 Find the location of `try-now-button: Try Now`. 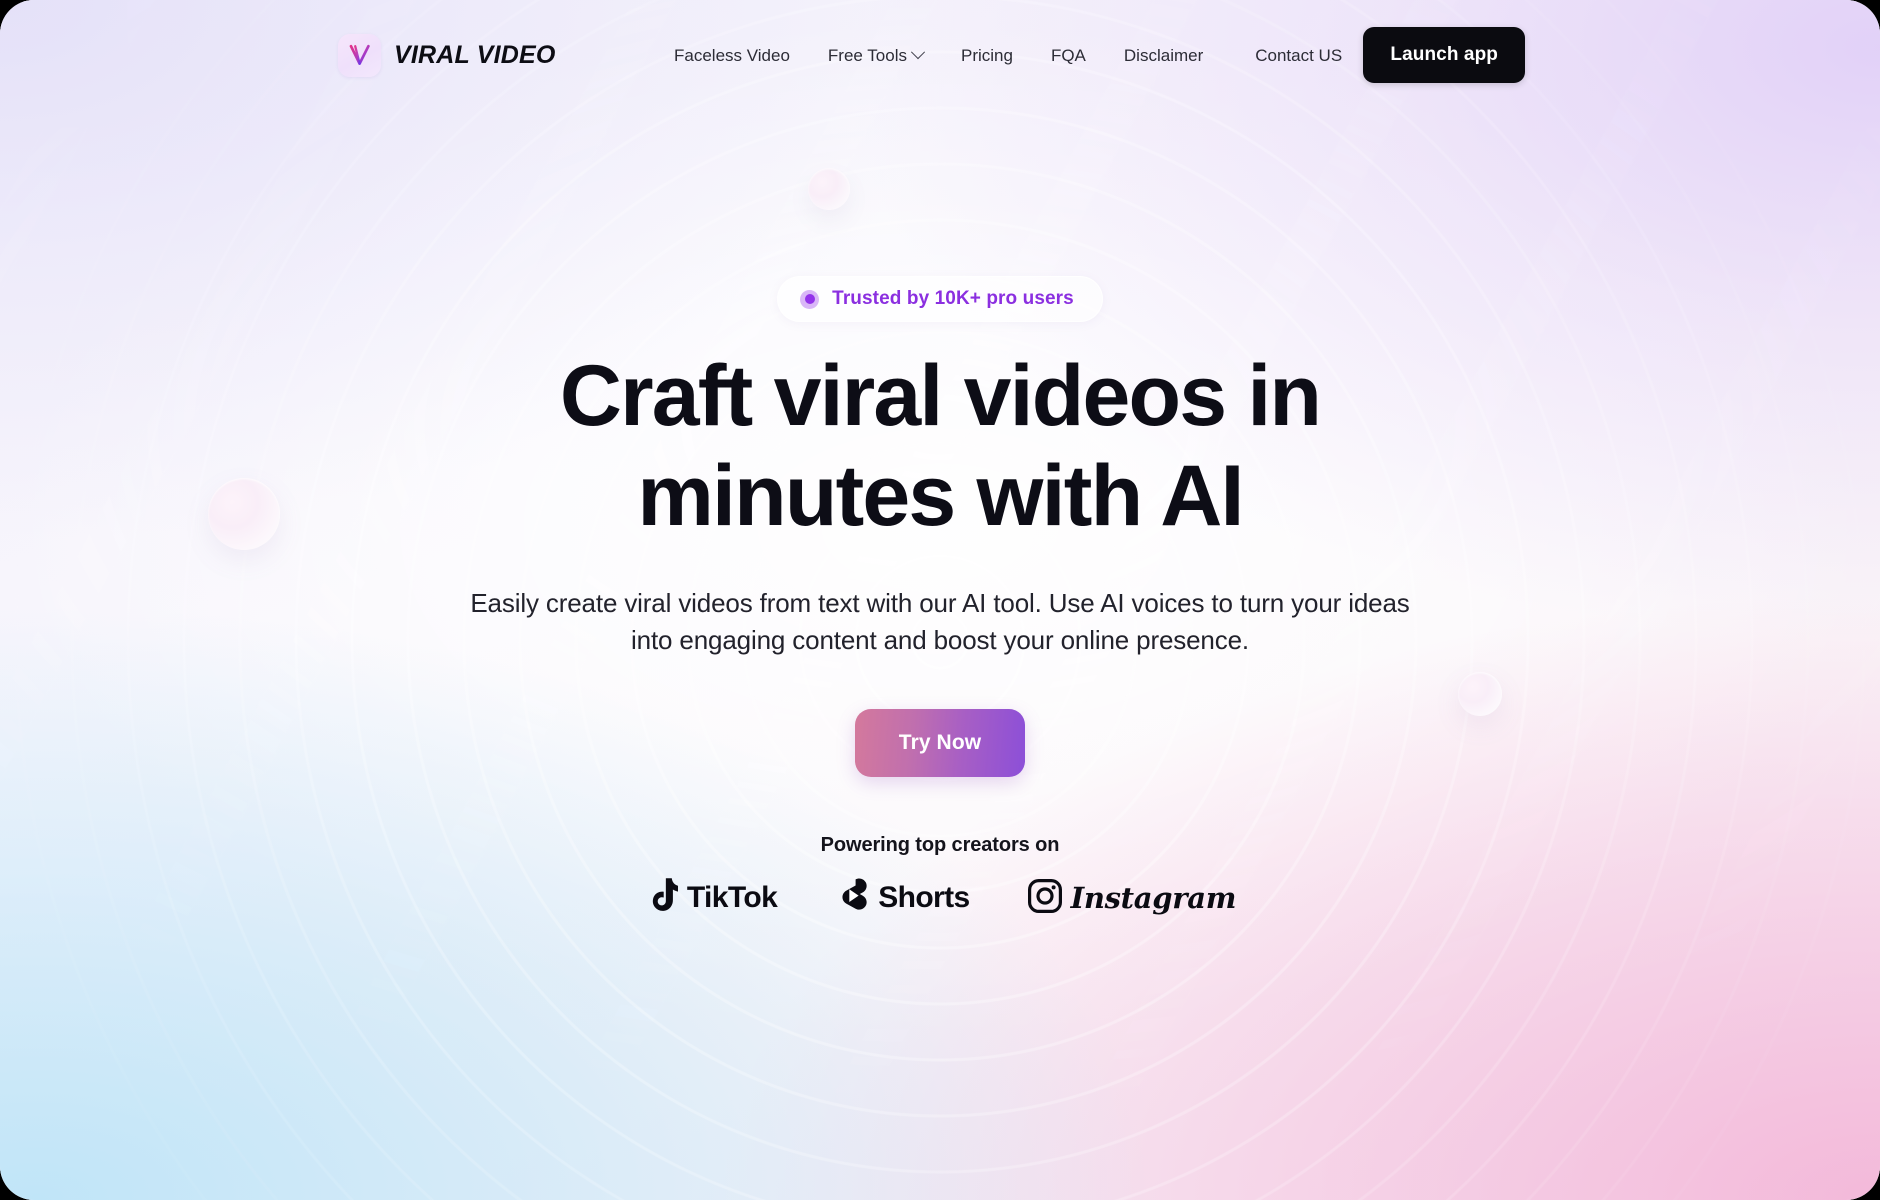

try-now-button: Try Now is located at coordinates (940, 742).